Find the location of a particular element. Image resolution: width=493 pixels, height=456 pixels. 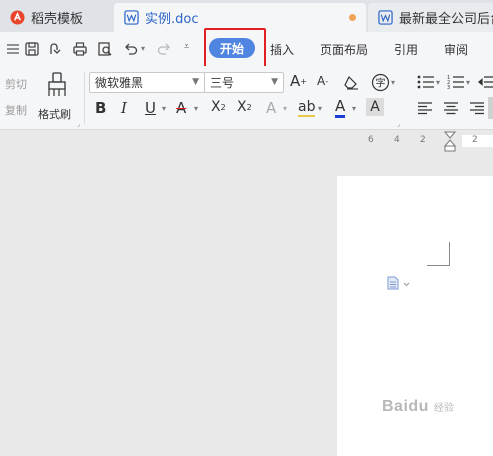

svg-text: 3 is located at coordinates (448, 87).